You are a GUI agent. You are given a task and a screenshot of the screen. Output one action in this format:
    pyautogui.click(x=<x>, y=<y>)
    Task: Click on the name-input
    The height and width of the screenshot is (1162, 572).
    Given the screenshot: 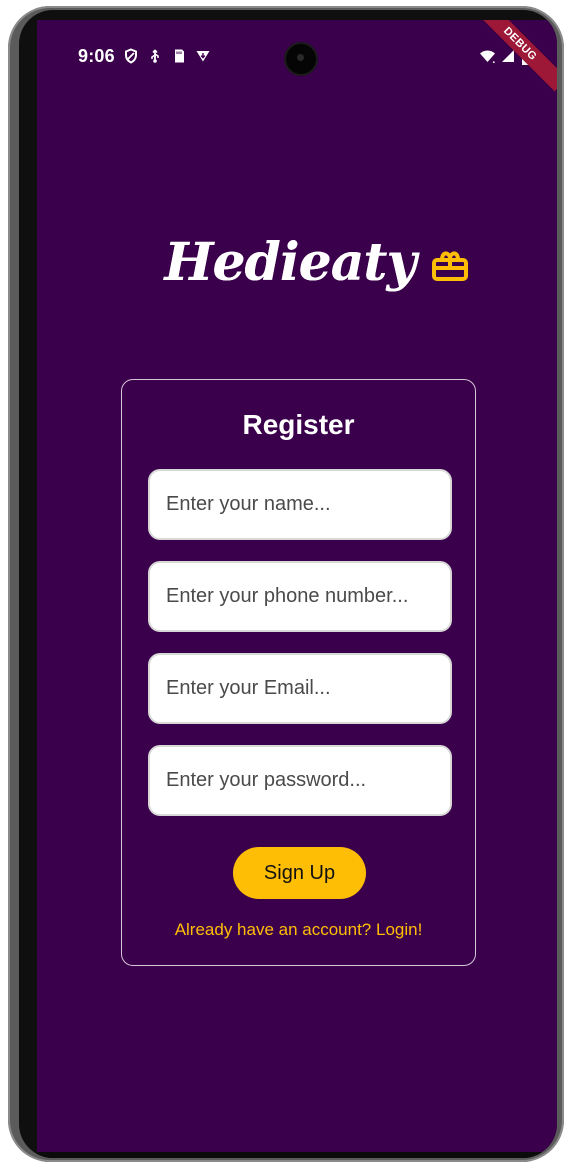 What is the action you would take?
    pyautogui.click(x=300, y=504)
    